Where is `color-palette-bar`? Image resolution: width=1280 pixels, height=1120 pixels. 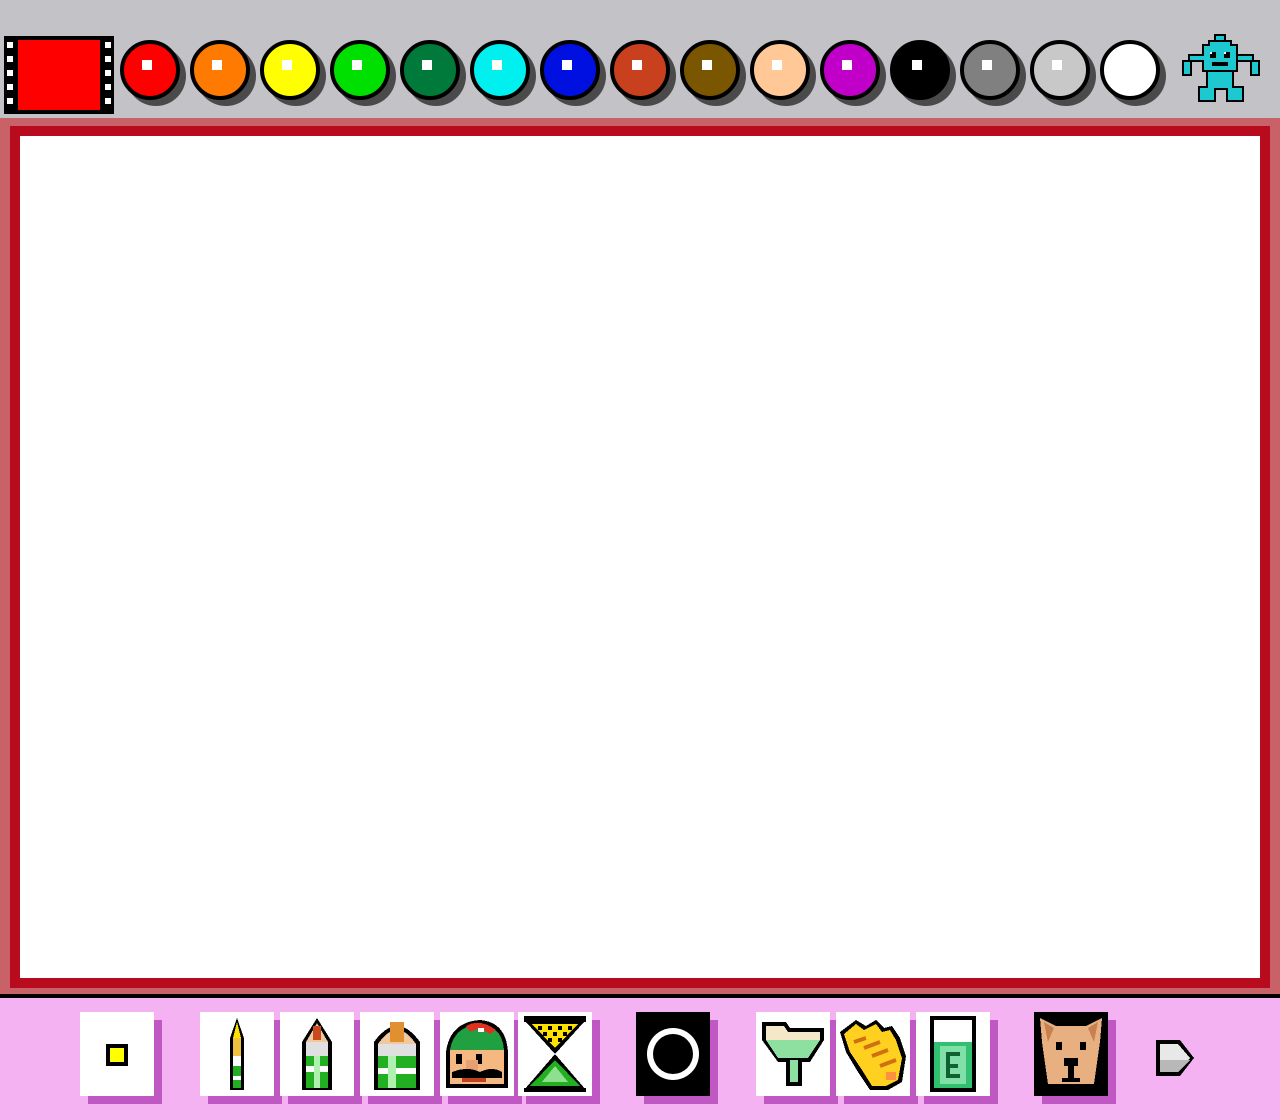
color-palette-bar is located at coordinates (640, 59).